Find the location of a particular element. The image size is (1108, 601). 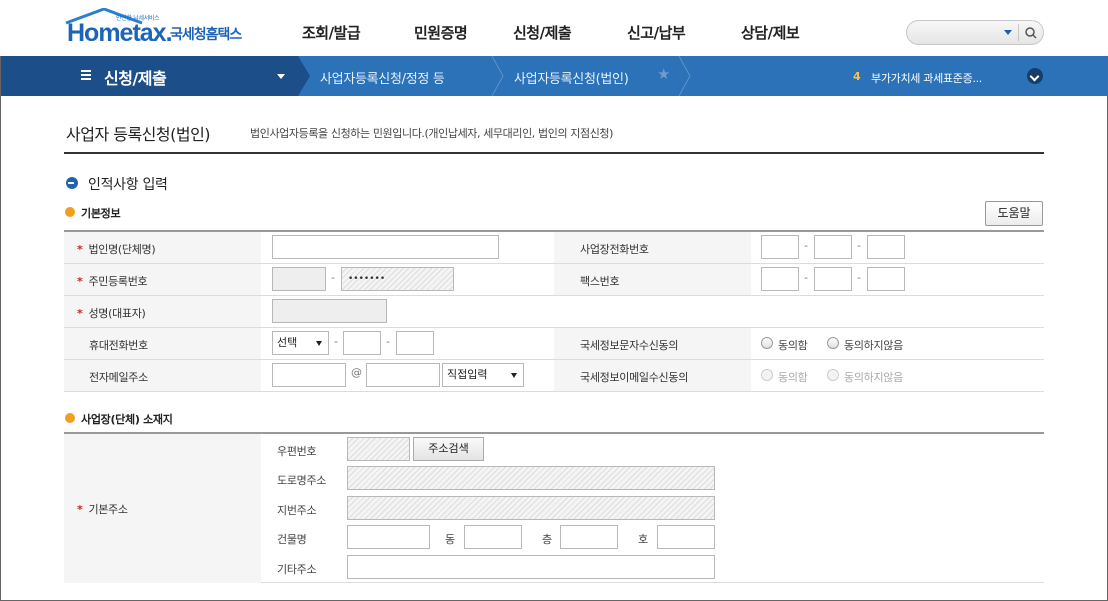

menu-dropdown: 신청/제출 is located at coordinates (149, 76).